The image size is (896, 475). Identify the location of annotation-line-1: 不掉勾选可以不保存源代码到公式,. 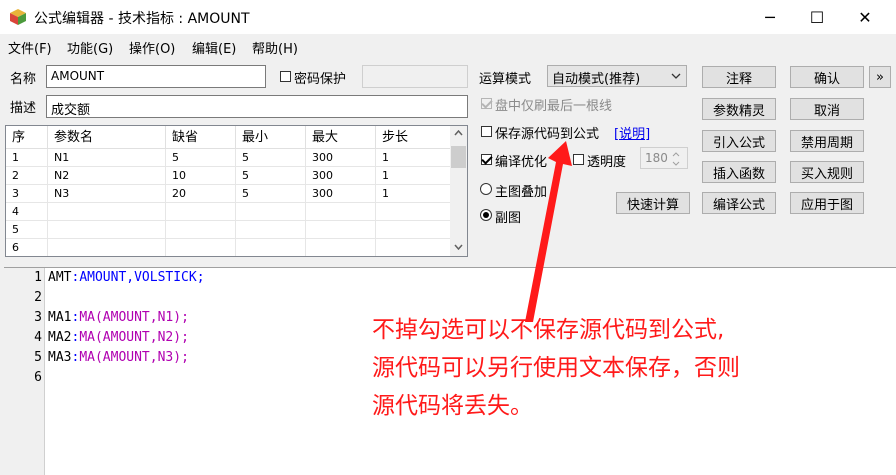
(548, 330).